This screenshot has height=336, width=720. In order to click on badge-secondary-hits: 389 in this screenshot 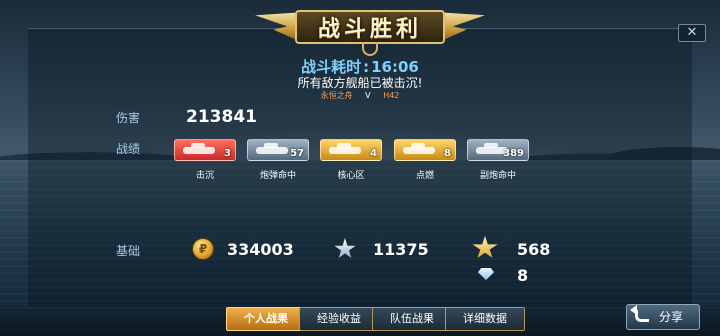, I will do `click(498, 150)`.